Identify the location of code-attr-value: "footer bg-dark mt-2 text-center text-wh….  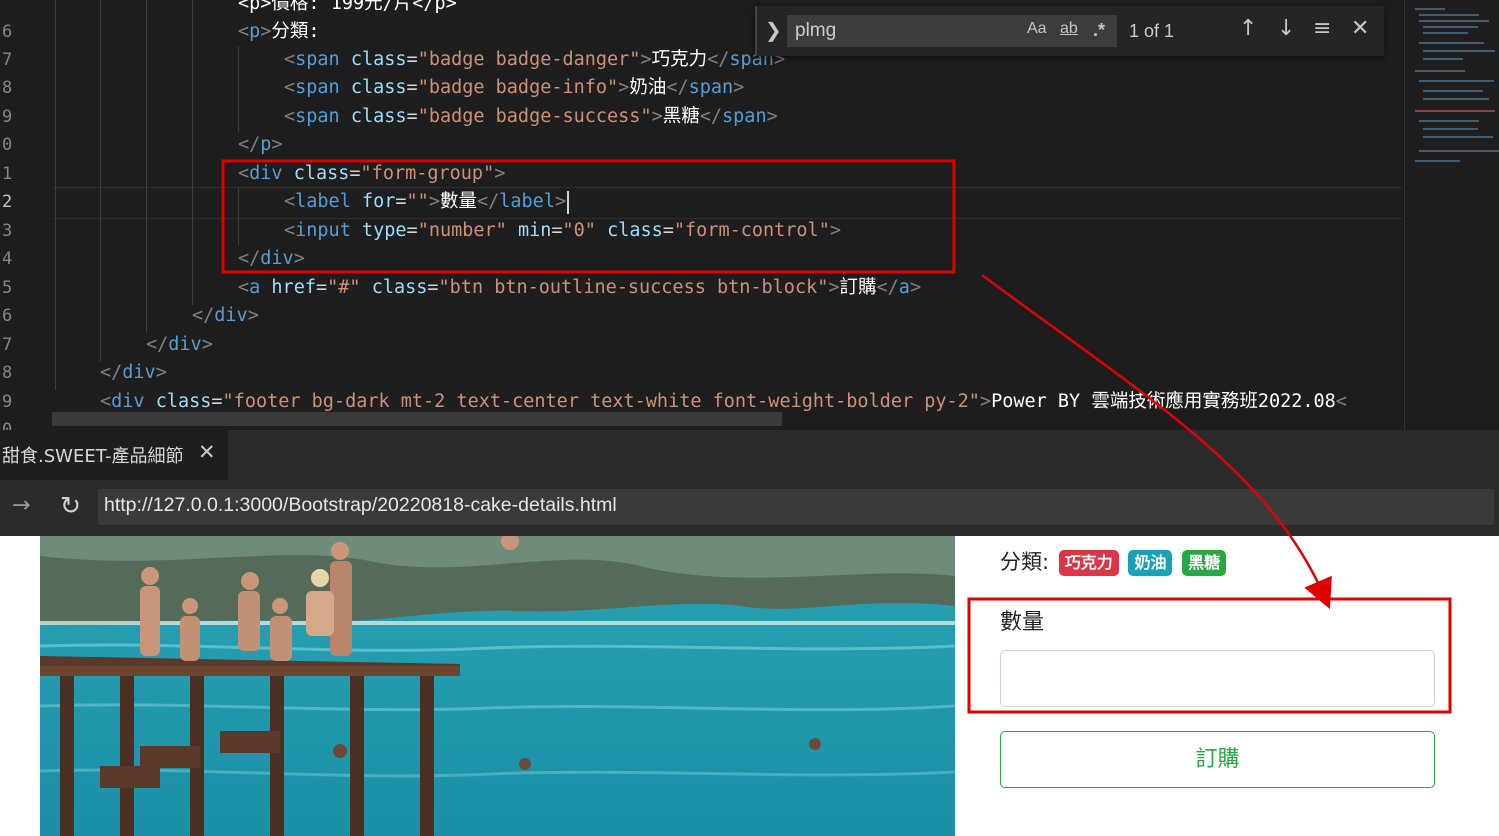
(601, 401).